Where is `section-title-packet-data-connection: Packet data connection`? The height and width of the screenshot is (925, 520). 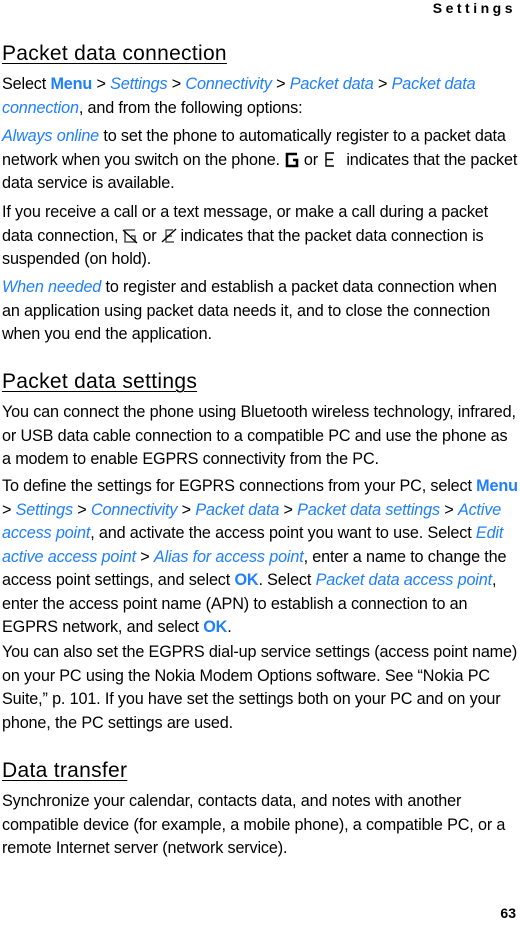 section-title-packet-data-connection: Packet data connection is located at coordinates (114, 53).